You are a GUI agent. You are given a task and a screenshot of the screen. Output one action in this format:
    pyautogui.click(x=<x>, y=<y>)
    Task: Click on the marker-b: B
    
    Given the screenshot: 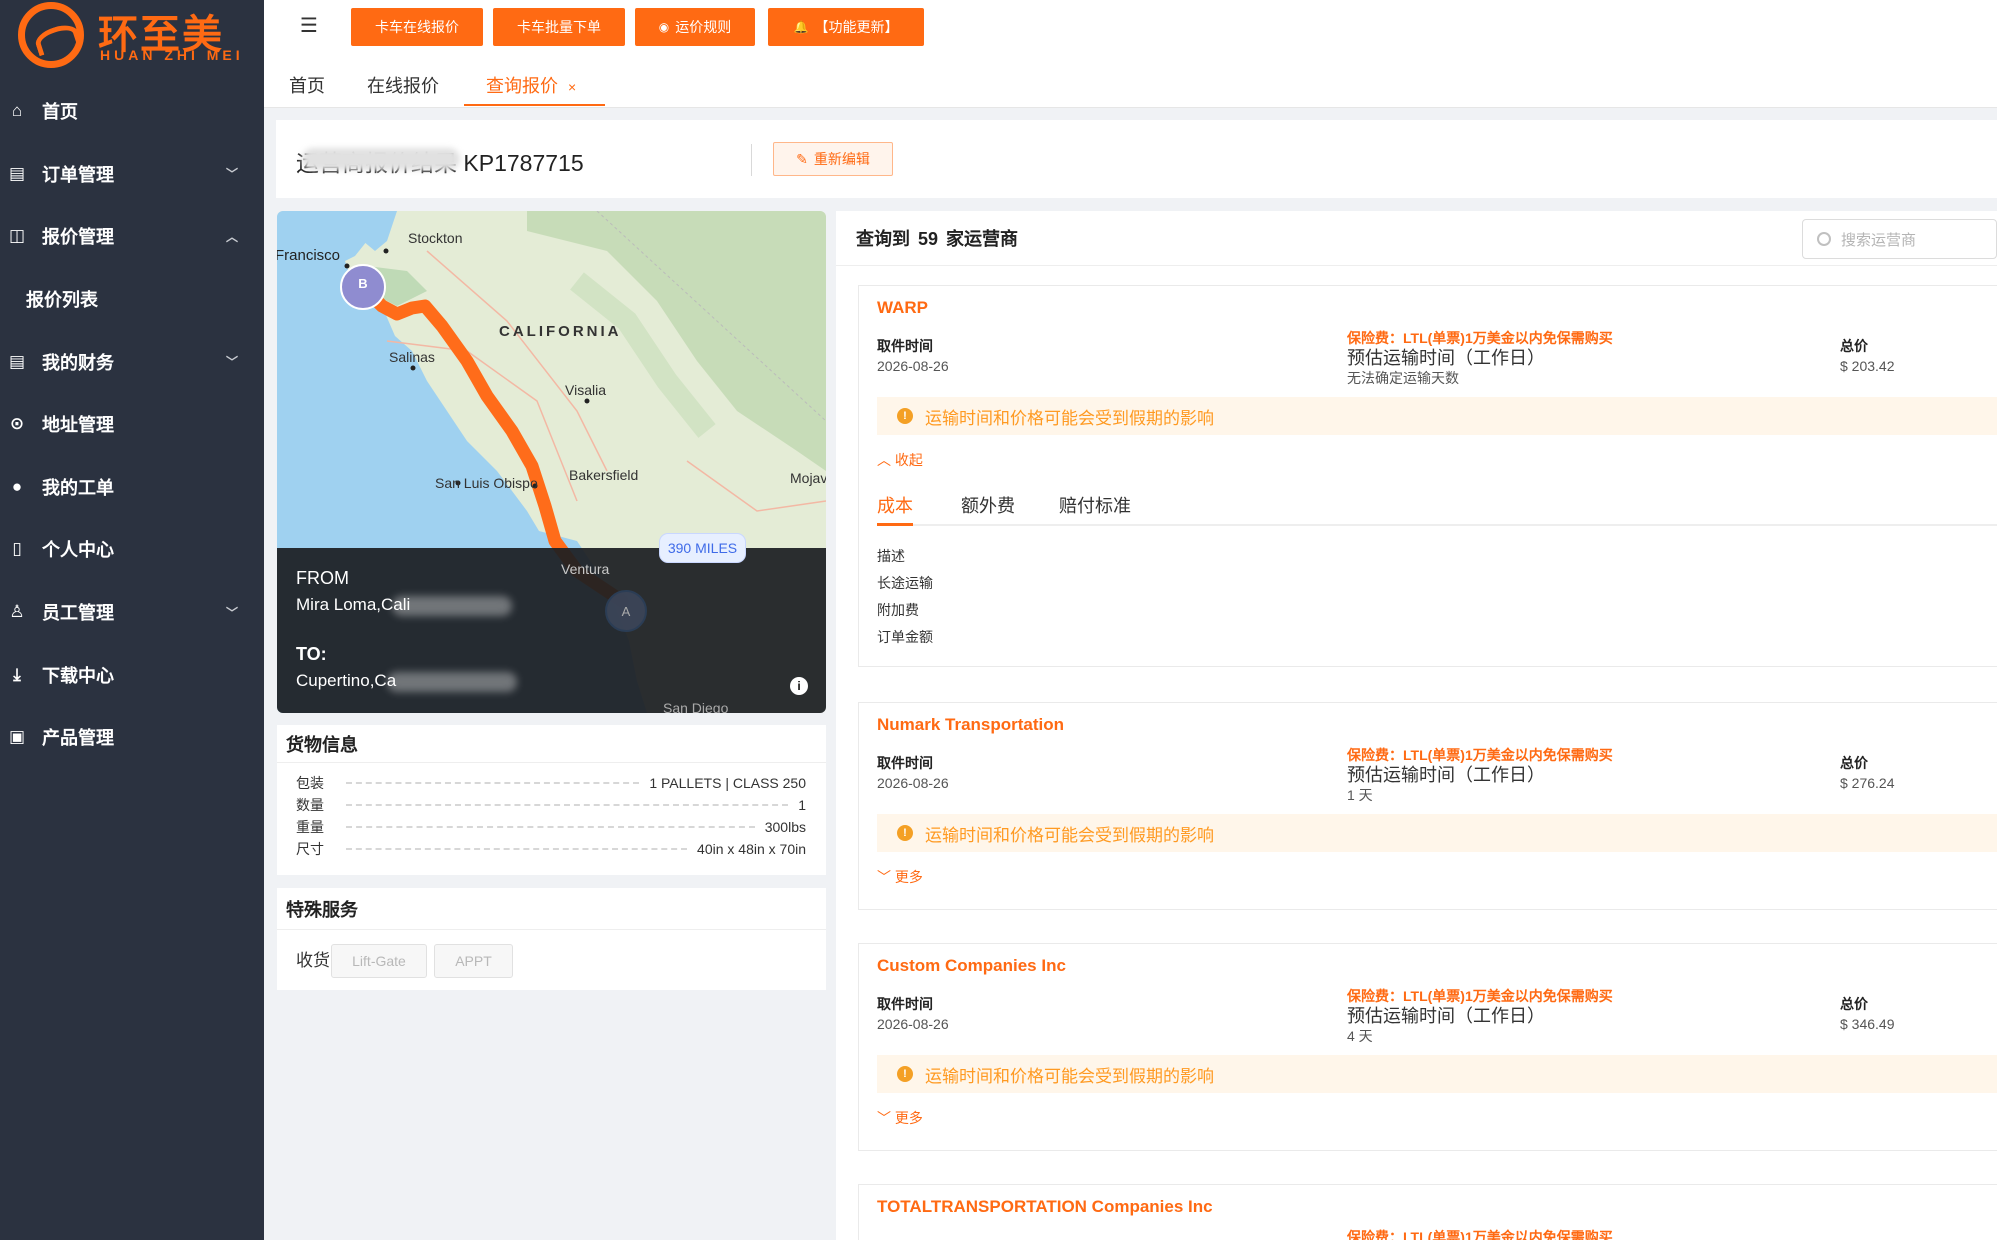 What is the action you would take?
    pyautogui.click(x=363, y=283)
    